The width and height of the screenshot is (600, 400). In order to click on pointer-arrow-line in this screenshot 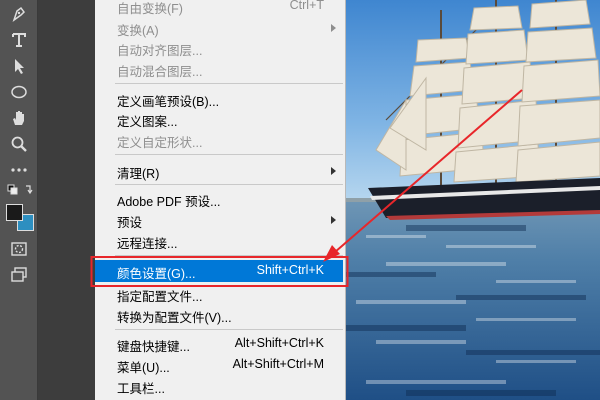, I will do `click(428, 171)`.